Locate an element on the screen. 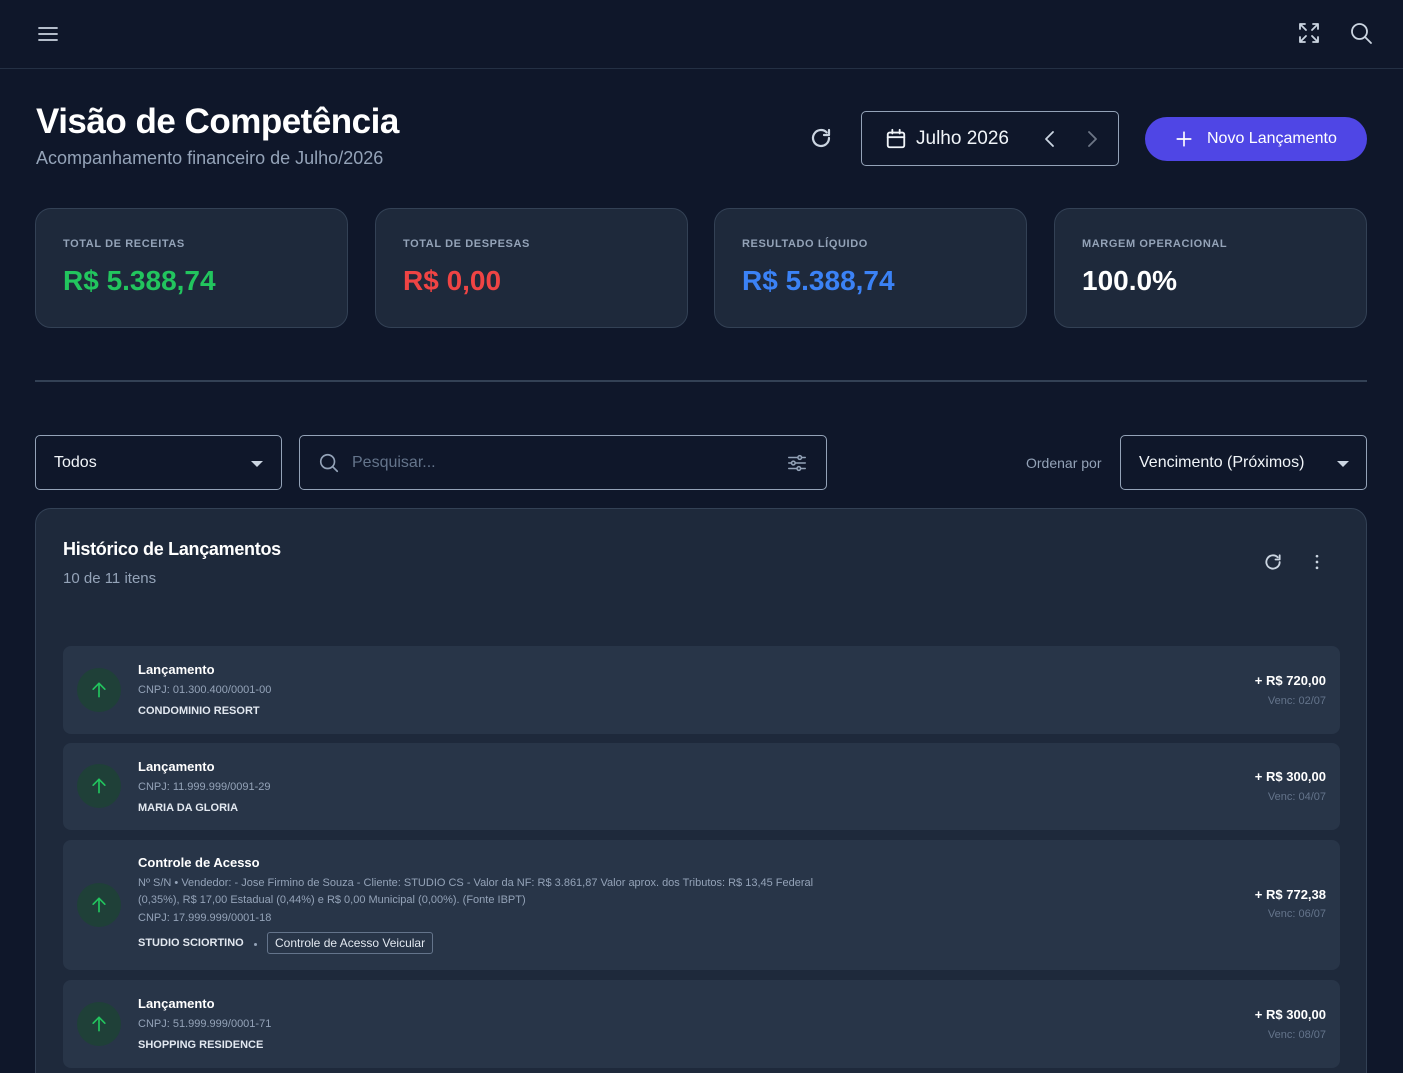 The image size is (1403, 1073). item-due-date: Venc: 02/07 is located at coordinates (1296, 701).